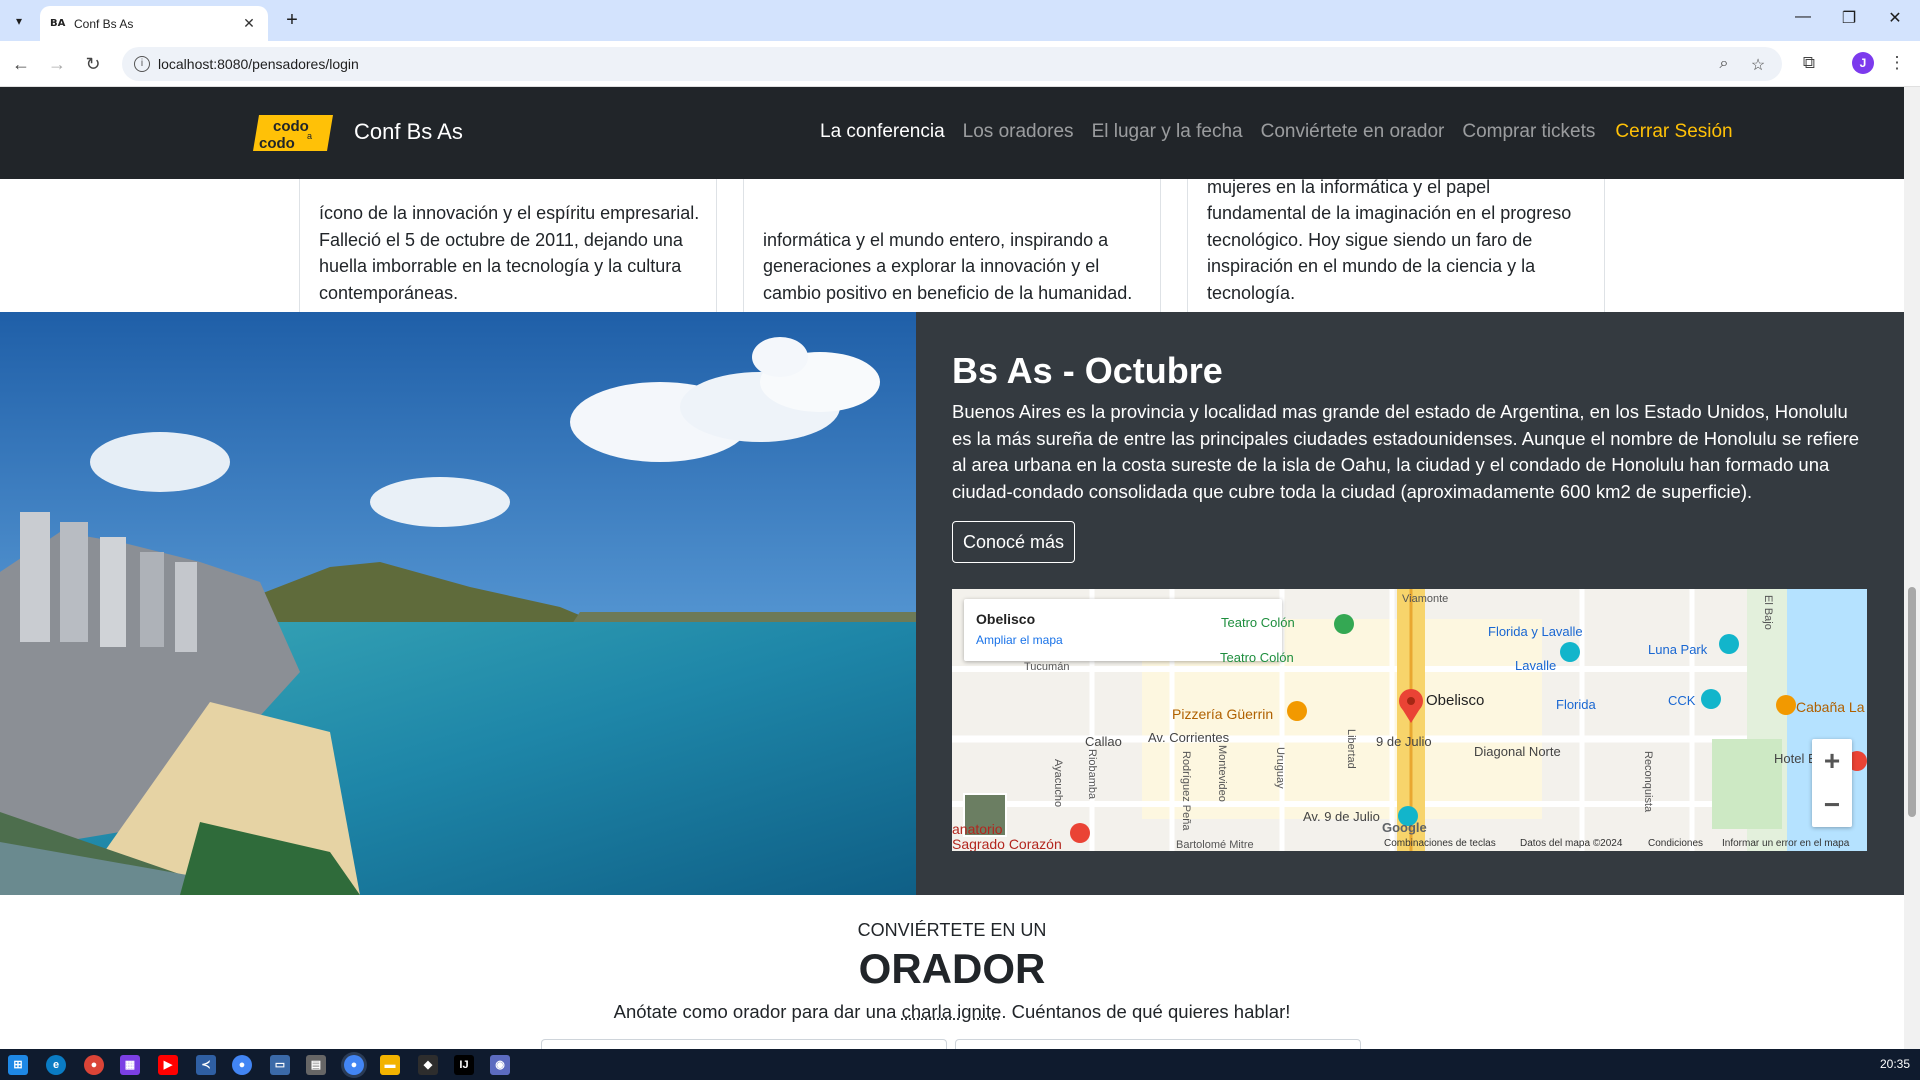  Describe the element at coordinates (428, 1065) in the screenshot. I see `git-icon: ◆` at that location.